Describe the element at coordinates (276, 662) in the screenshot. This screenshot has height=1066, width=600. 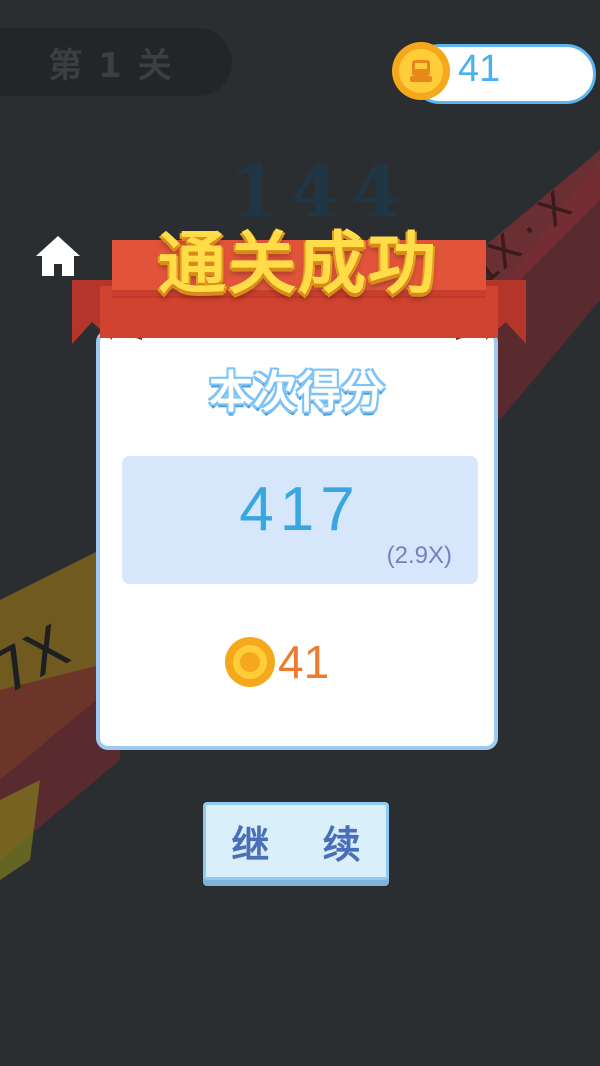
I see `coin-reward: 41` at that location.